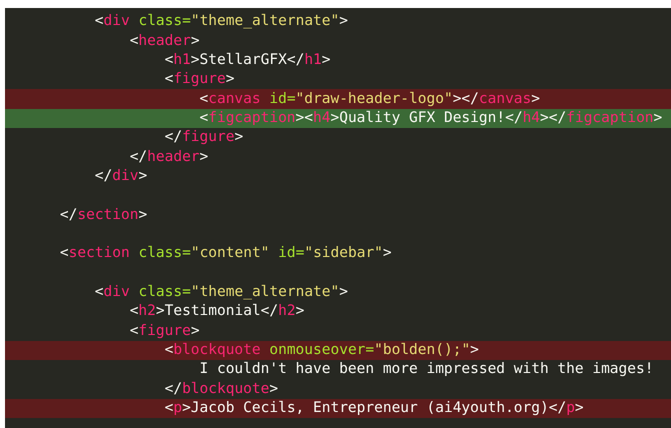 The height and width of the screenshot is (428, 671). What do you see at coordinates (321, 351) in the screenshot?
I see `code-line: <blockquote onmouseover="bolden();">` at bounding box center [321, 351].